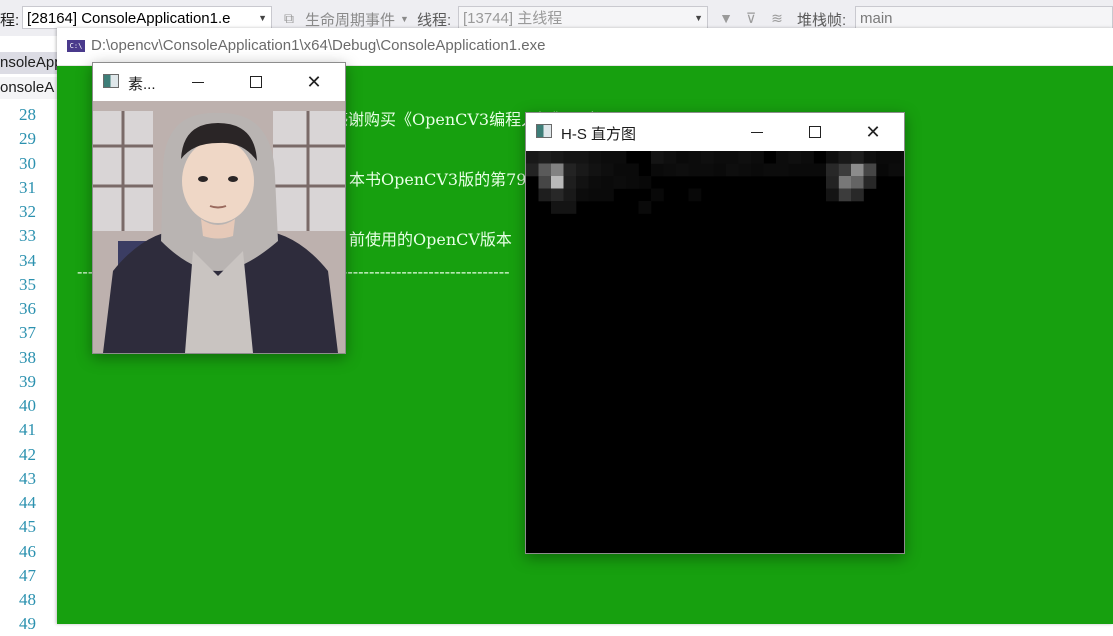  I want to click on line-number: 39, so click(27, 381).